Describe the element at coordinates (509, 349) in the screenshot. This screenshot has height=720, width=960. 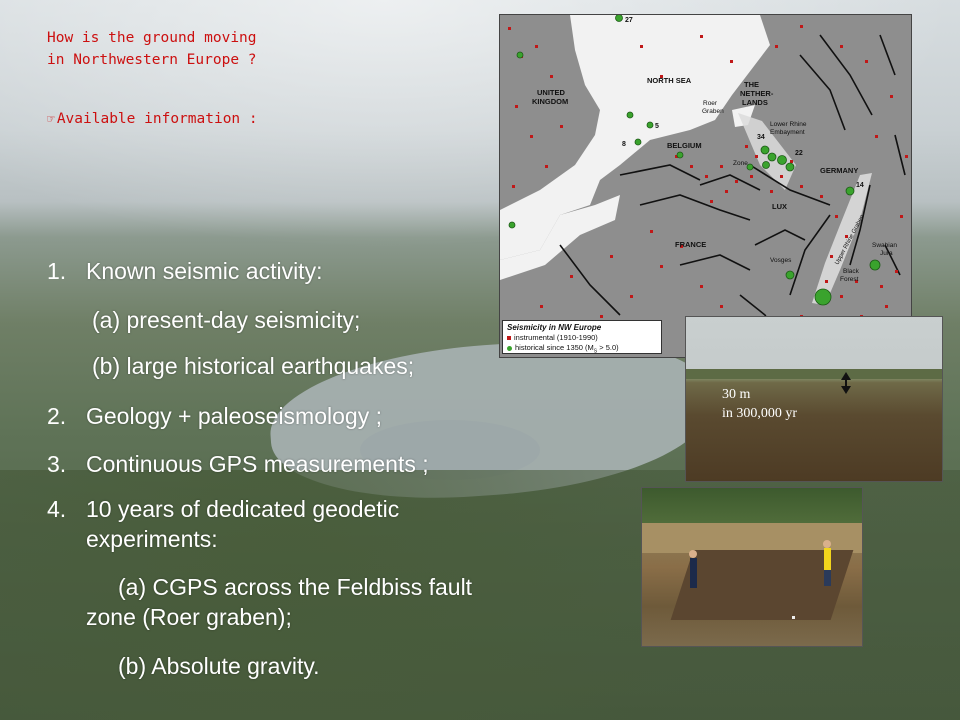
I see `green-circle-icon` at that location.